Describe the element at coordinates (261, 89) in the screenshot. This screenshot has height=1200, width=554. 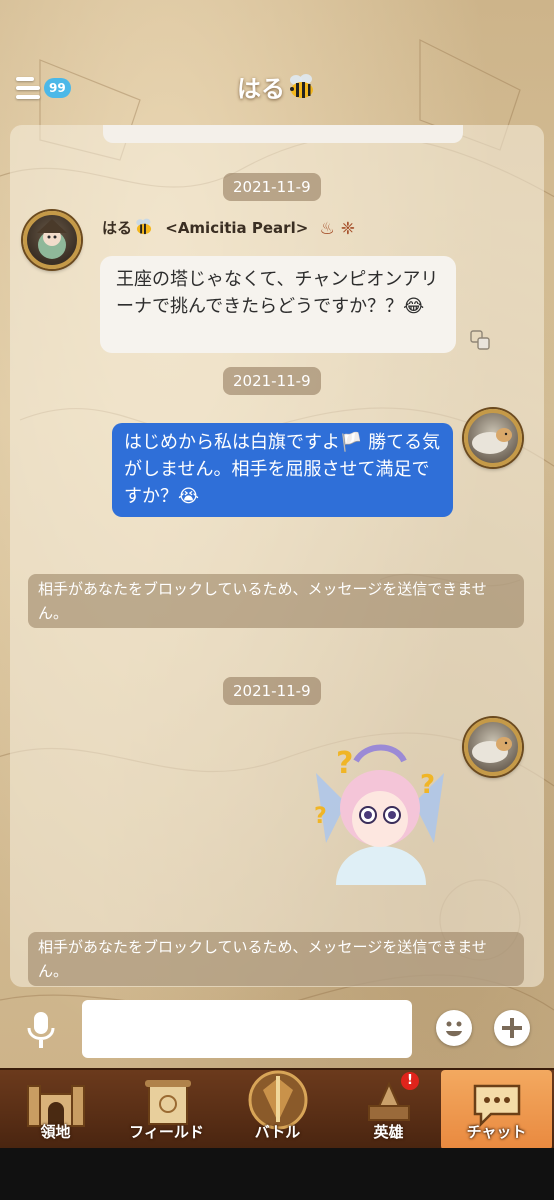
I see `chat-title-text: はる` at that location.